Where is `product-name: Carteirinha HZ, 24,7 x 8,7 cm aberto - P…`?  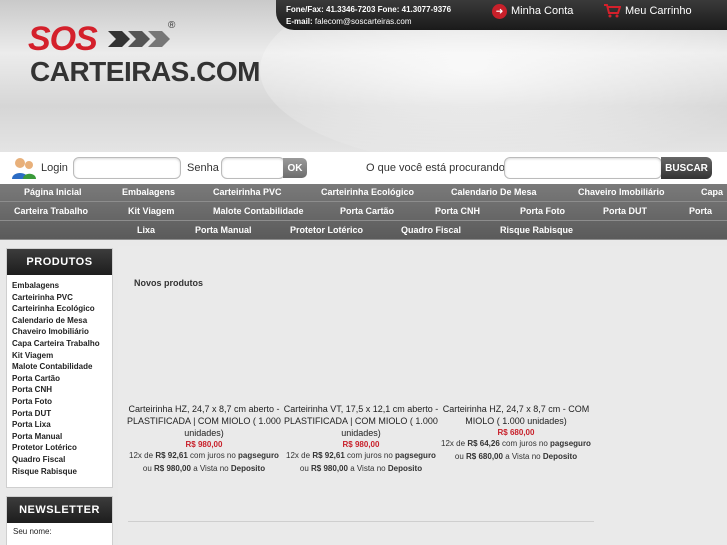
product-name: Carteirinha HZ, 24,7 x 8,7 cm aberto - P… is located at coordinates (204, 421).